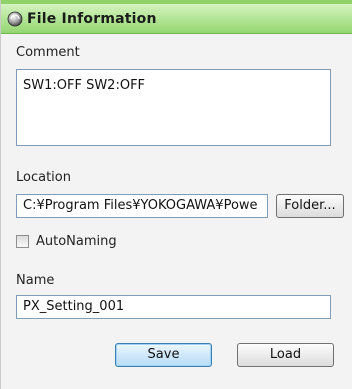 This screenshot has width=352, height=389. I want to click on autonaming-checkbox, so click(22, 241).